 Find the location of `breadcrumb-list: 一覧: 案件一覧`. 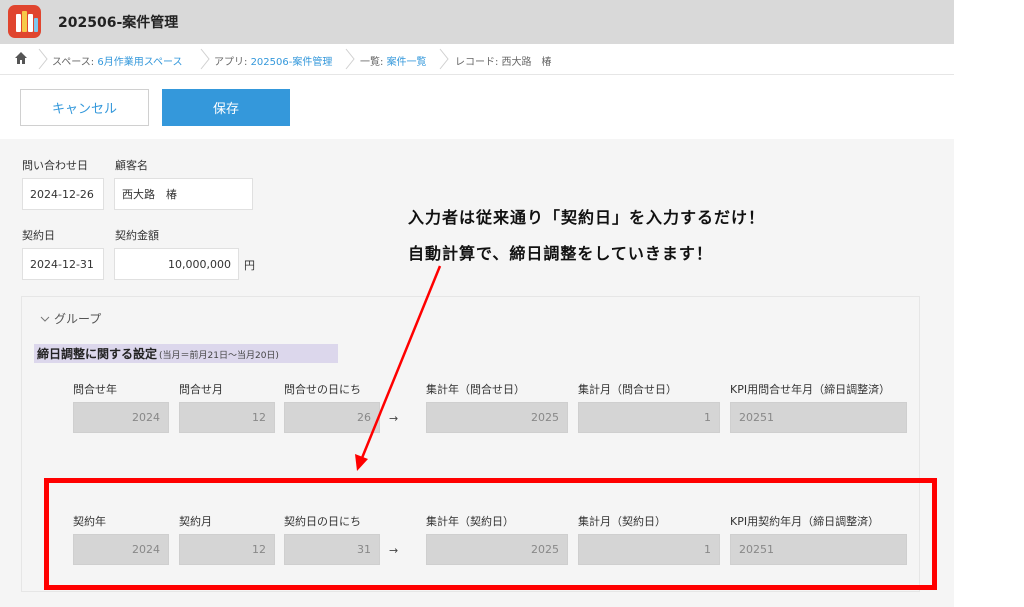

breadcrumb-list: 一覧: 案件一覧 is located at coordinates (393, 60).